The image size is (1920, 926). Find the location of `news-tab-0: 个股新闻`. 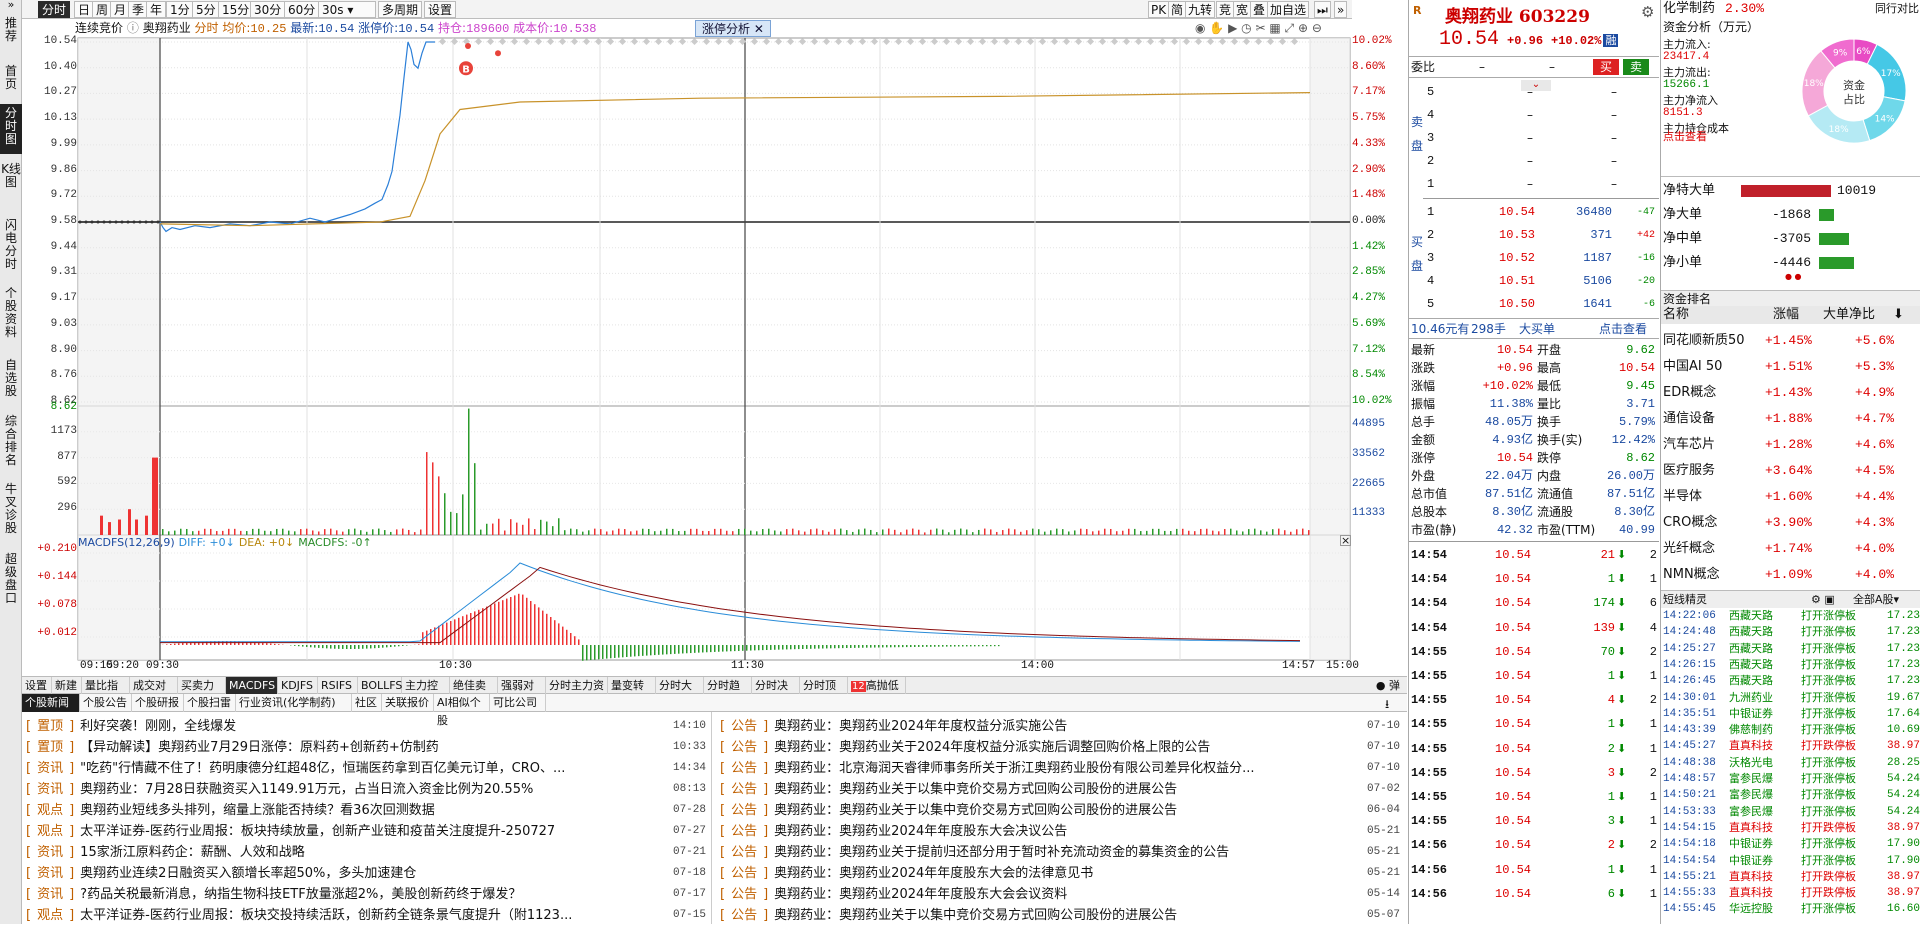

news-tab-0: 个股新闻 is located at coordinates (51, 703).